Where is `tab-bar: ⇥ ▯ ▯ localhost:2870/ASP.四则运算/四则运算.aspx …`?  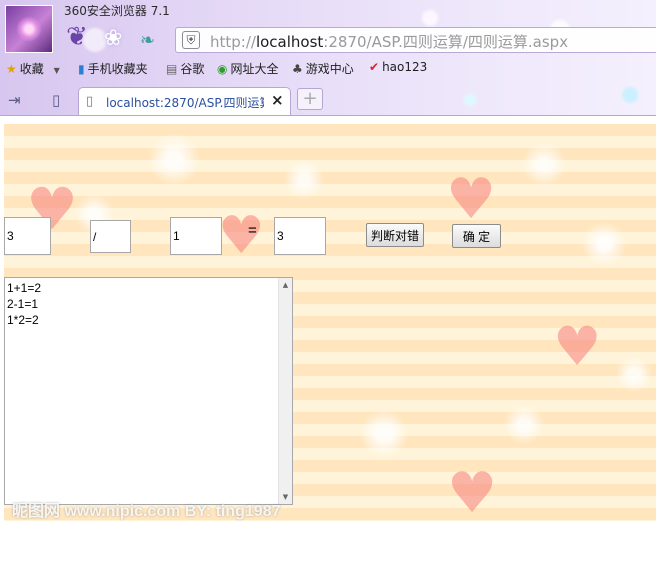 tab-bar: ⇥ ▯ ▯ localhost:2870/ASP.四则运算/四则运算.aspx … is located at coordinates (328, 100).